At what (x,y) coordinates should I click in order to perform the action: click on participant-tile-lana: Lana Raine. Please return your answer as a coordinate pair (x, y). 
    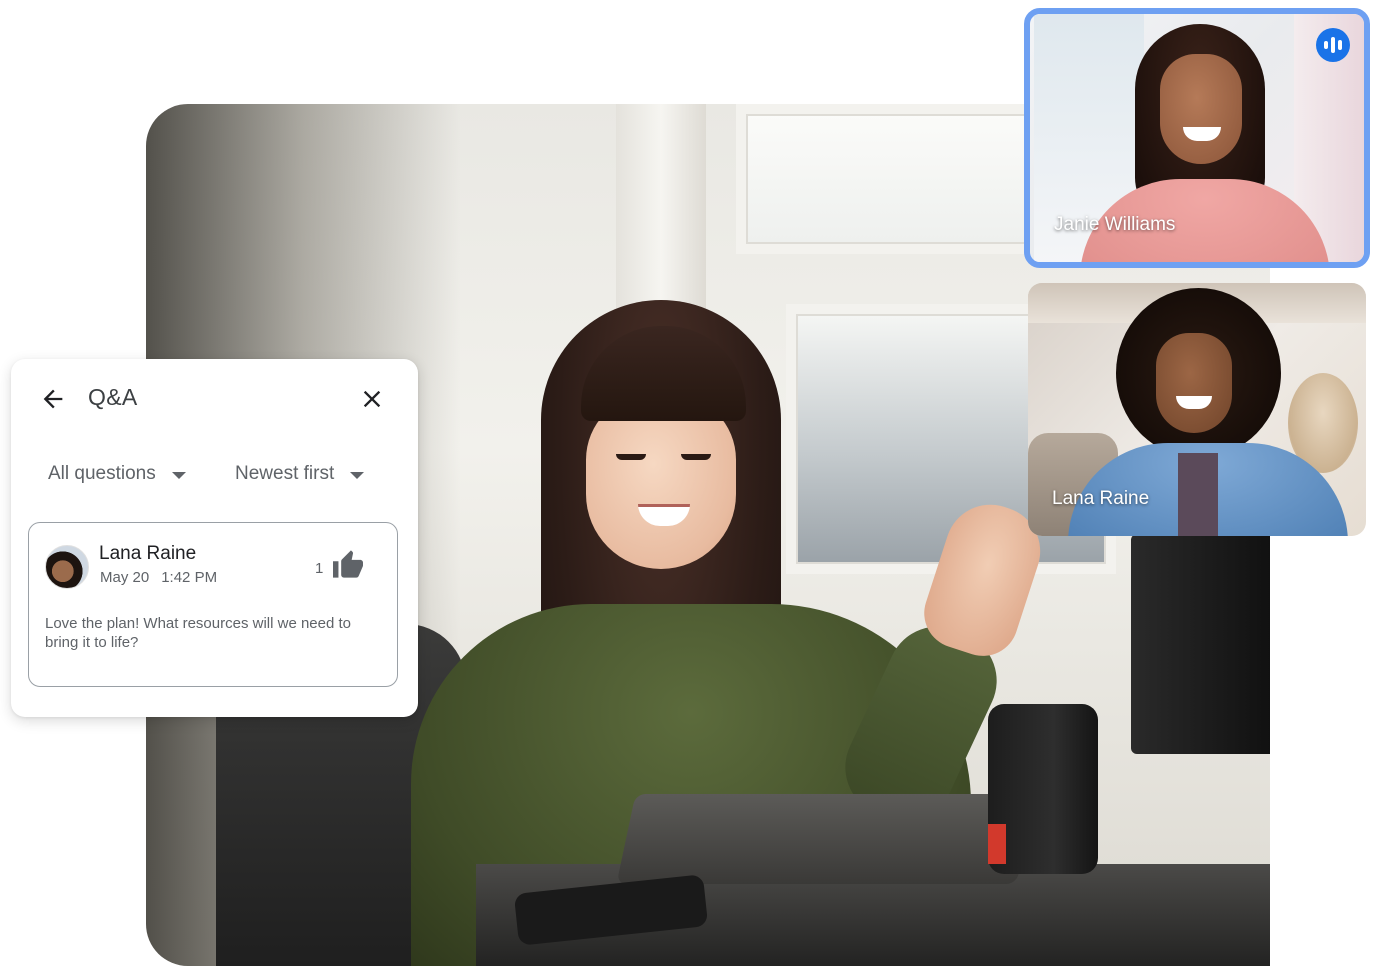
    Looking at the image, I should click on (1197, 409).